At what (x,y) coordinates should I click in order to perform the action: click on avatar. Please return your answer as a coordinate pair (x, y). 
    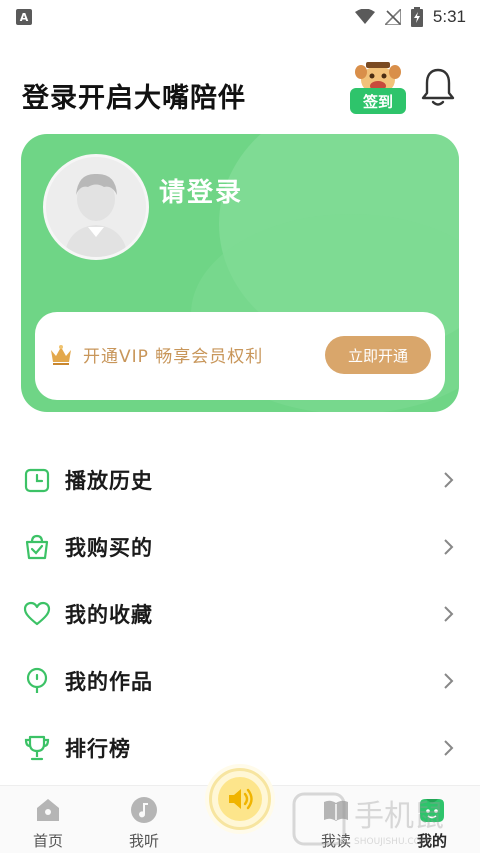
    Looking at the image, I should click on (96, 207).